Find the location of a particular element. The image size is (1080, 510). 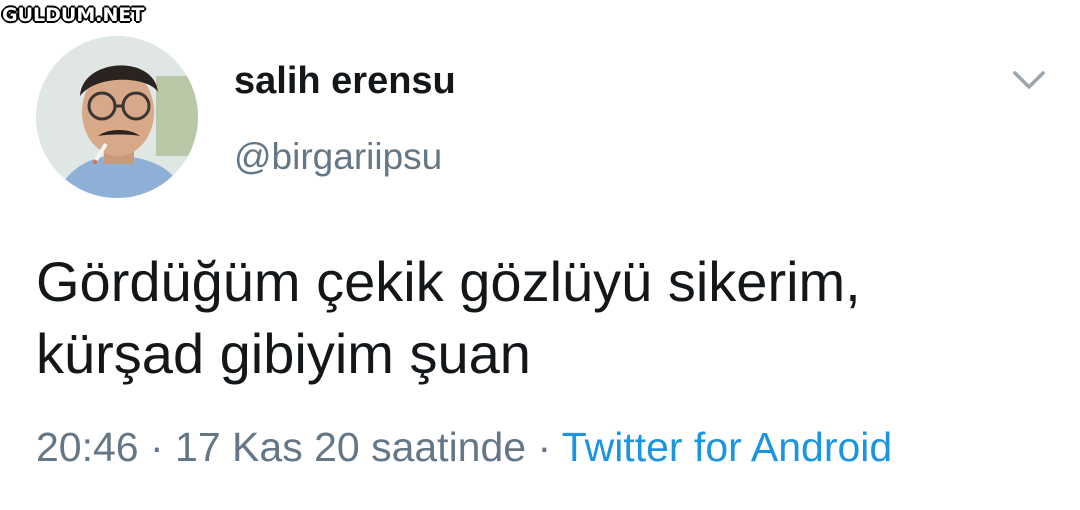

watermark-logo: GULDUM.NET is located at coordinates (73, 15).